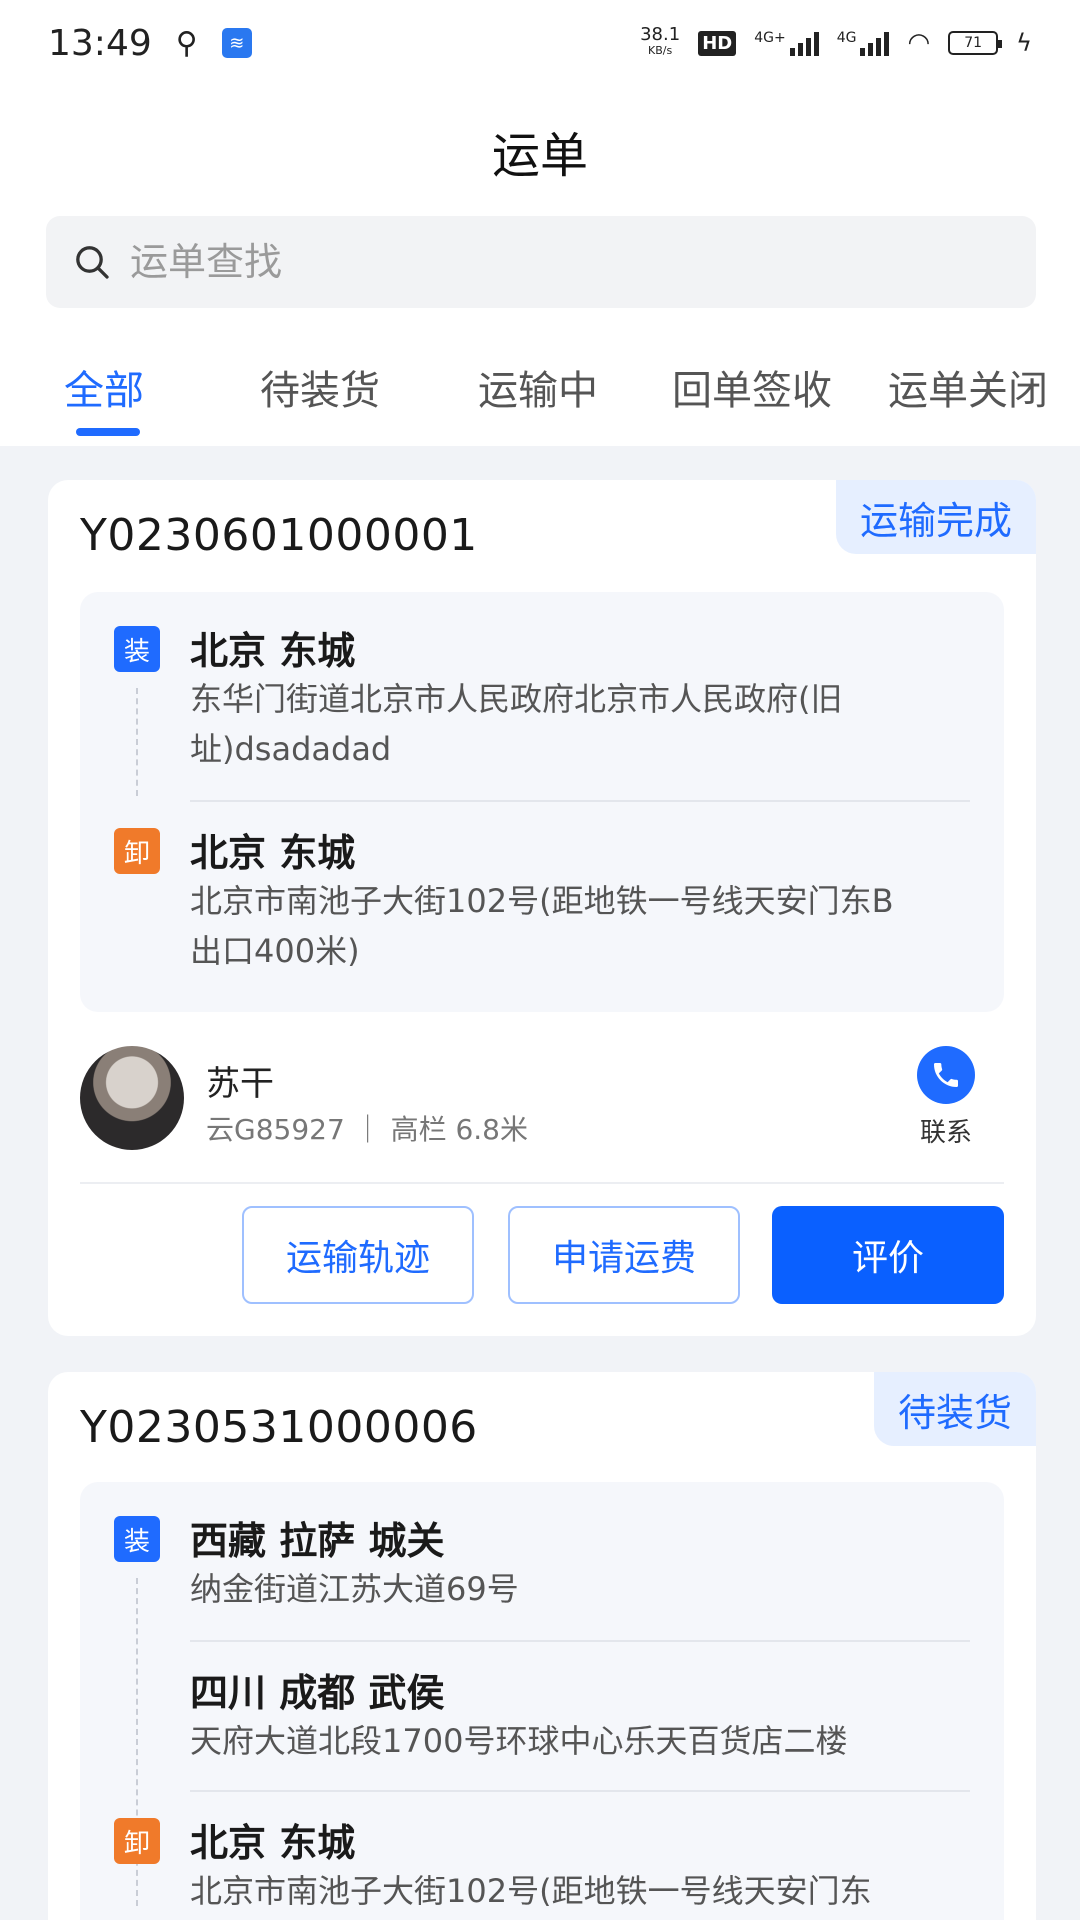  What do you see at coordinates (542, 1183) in the screenshot?
I see `card-divider` at bounding box center [542, 1183].